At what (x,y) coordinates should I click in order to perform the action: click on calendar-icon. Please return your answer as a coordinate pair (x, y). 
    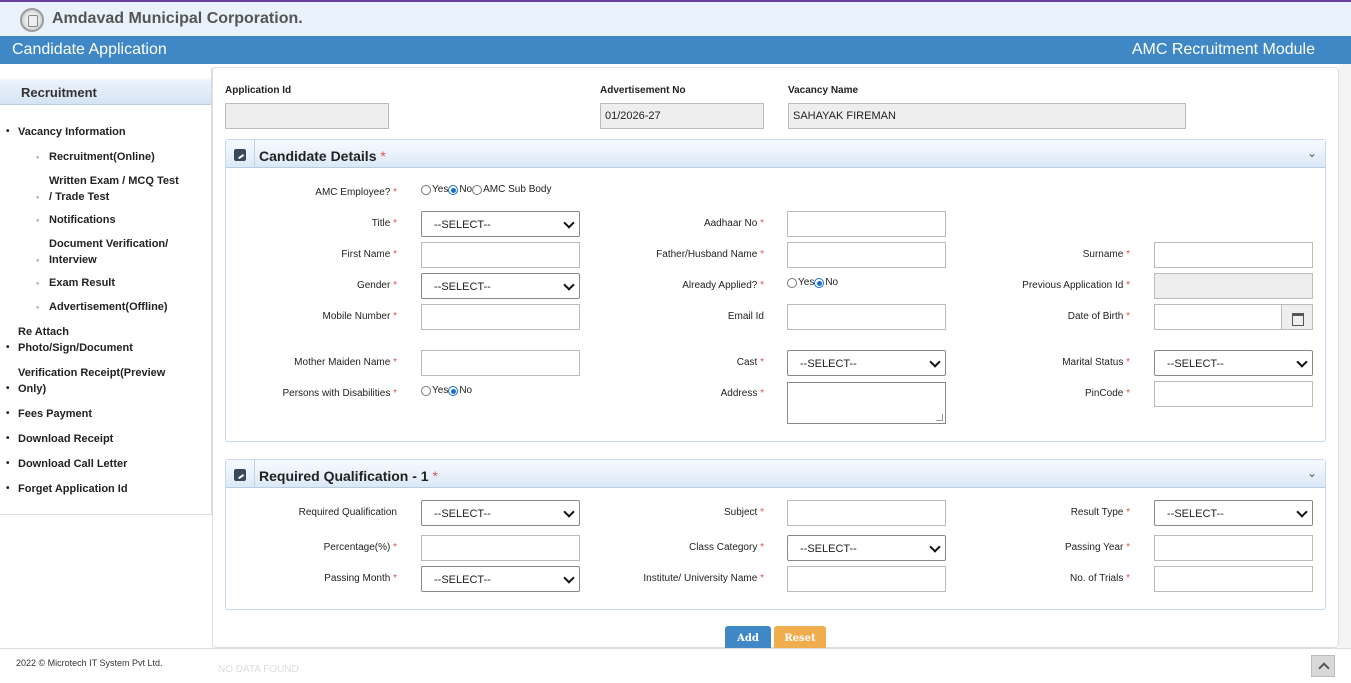
    Looking at the image, I should click on (1297, 317).